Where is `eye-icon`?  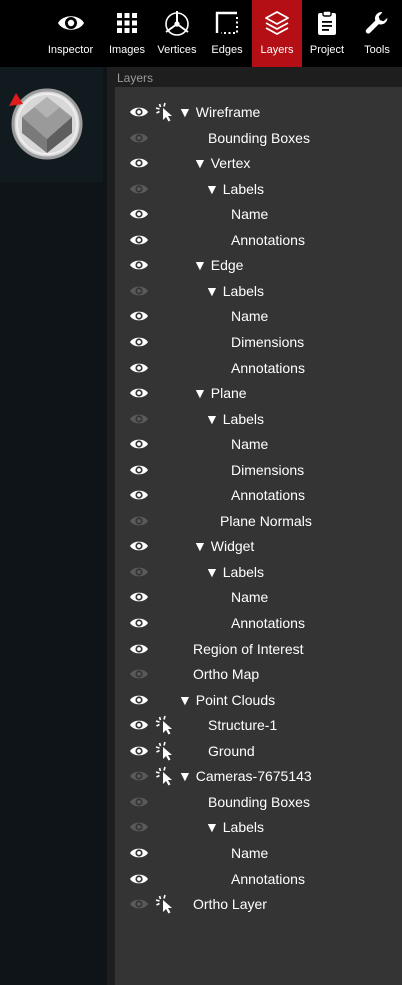
eye-icon is located at coordinates (70, 23).